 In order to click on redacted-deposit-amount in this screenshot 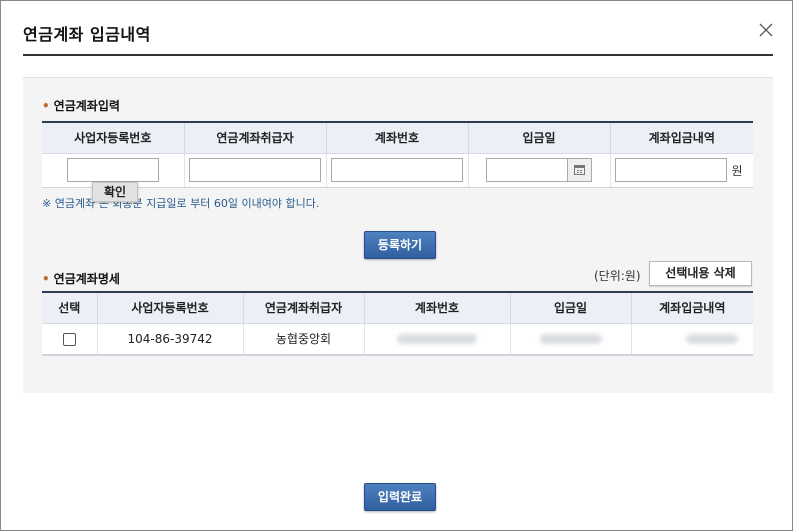, I will do `click(712, 339)`.